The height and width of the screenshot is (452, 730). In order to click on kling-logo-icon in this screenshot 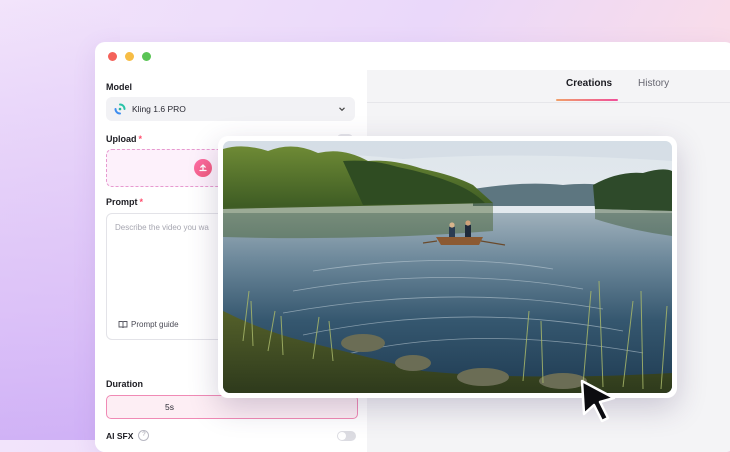, I will do `click(120, 109)`.